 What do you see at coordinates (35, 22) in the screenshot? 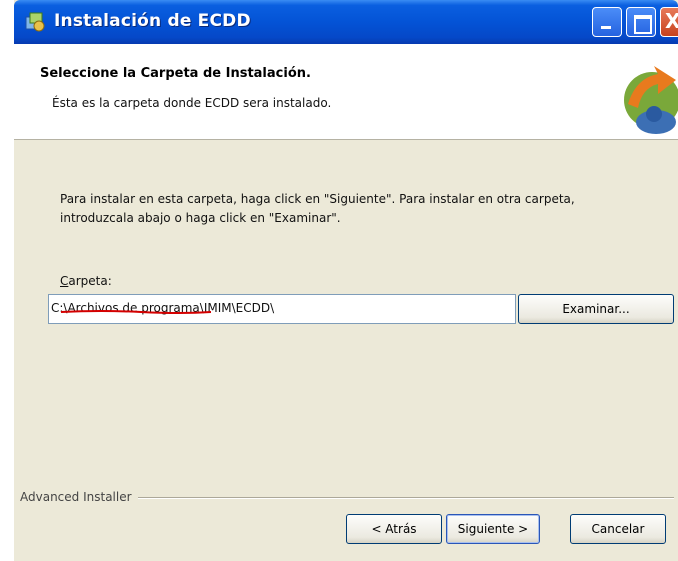
I see `setup-icon` at bounding box center [35, 22].